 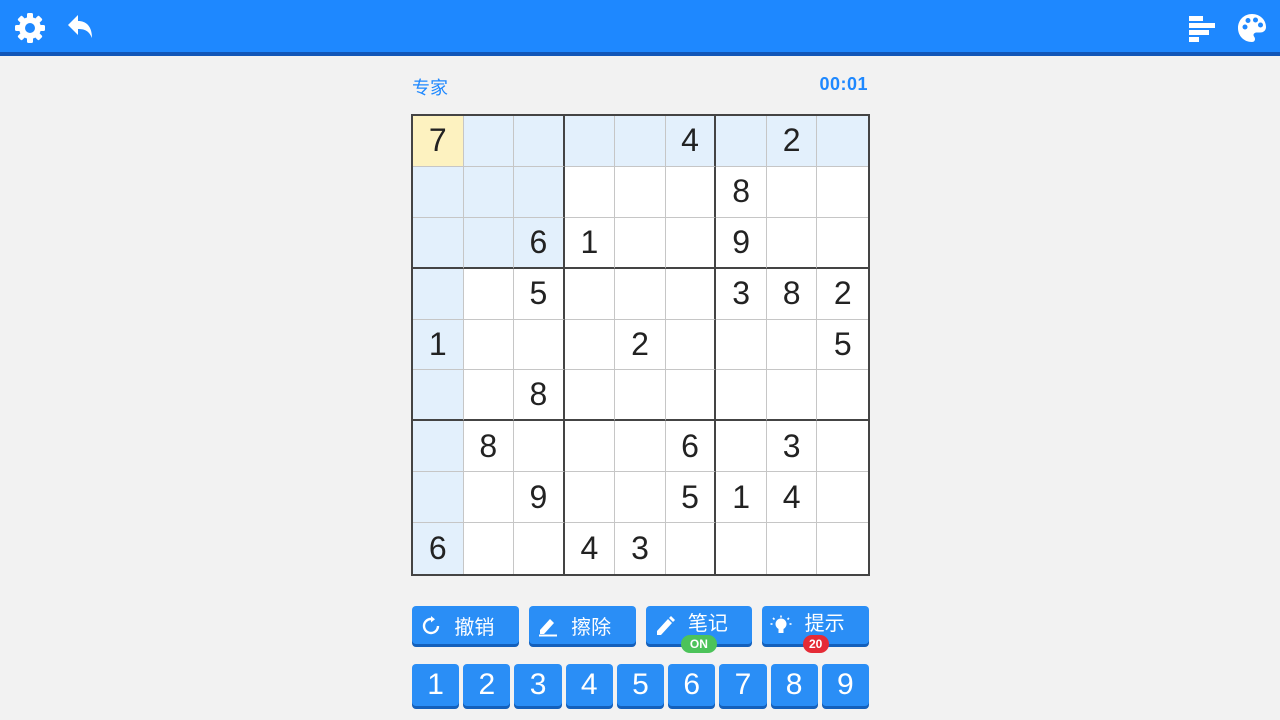 I want to click on sudoku-cell-r8c3: 9, so click(x=539, y=498).